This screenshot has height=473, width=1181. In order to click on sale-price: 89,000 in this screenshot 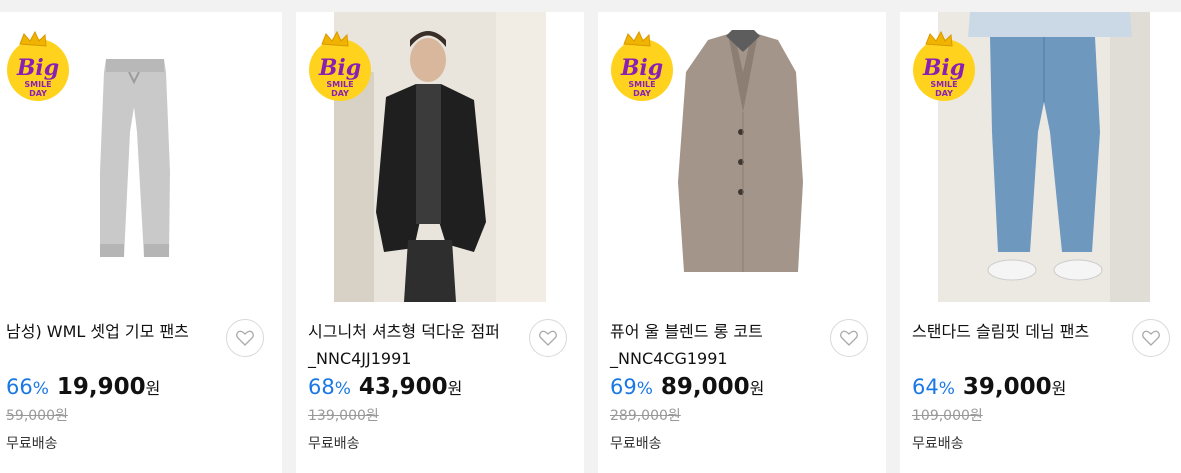, I will do `click(705, 387)`.